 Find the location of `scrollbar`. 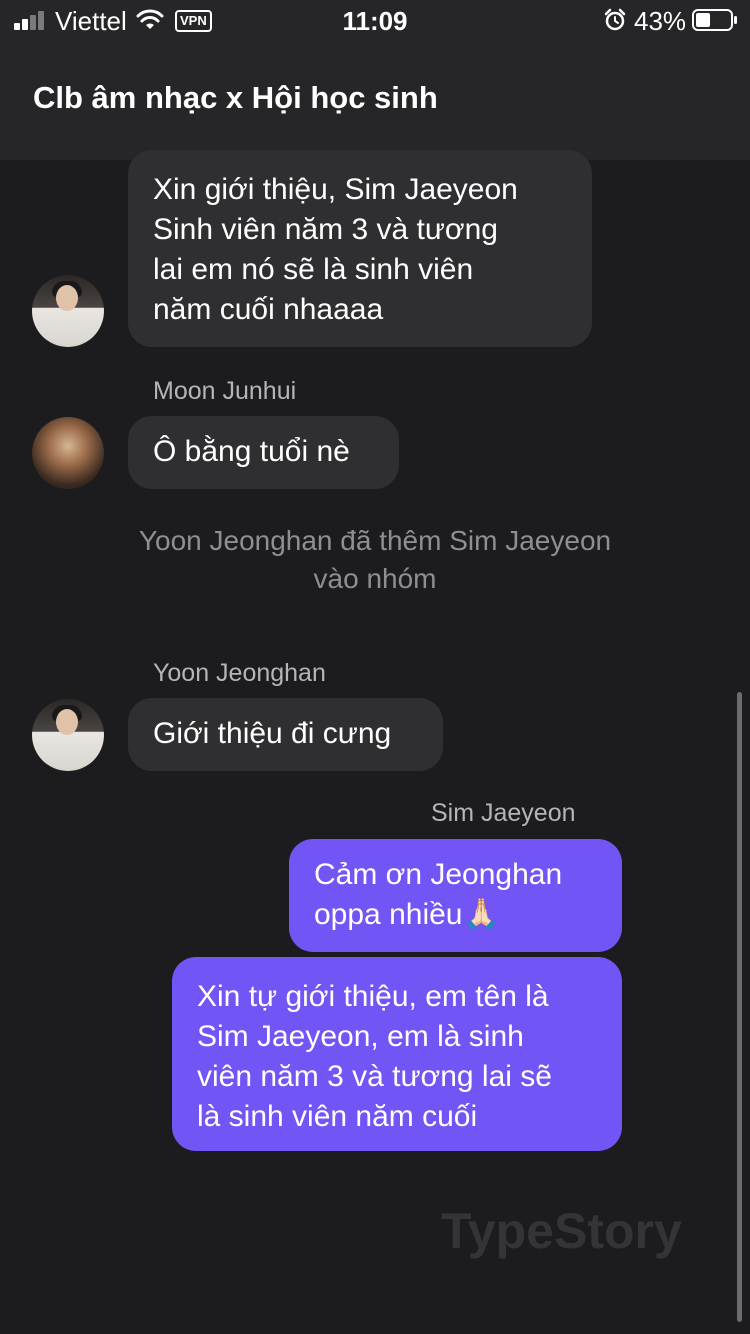

scrollbar is located at coordinates (739, 1007).